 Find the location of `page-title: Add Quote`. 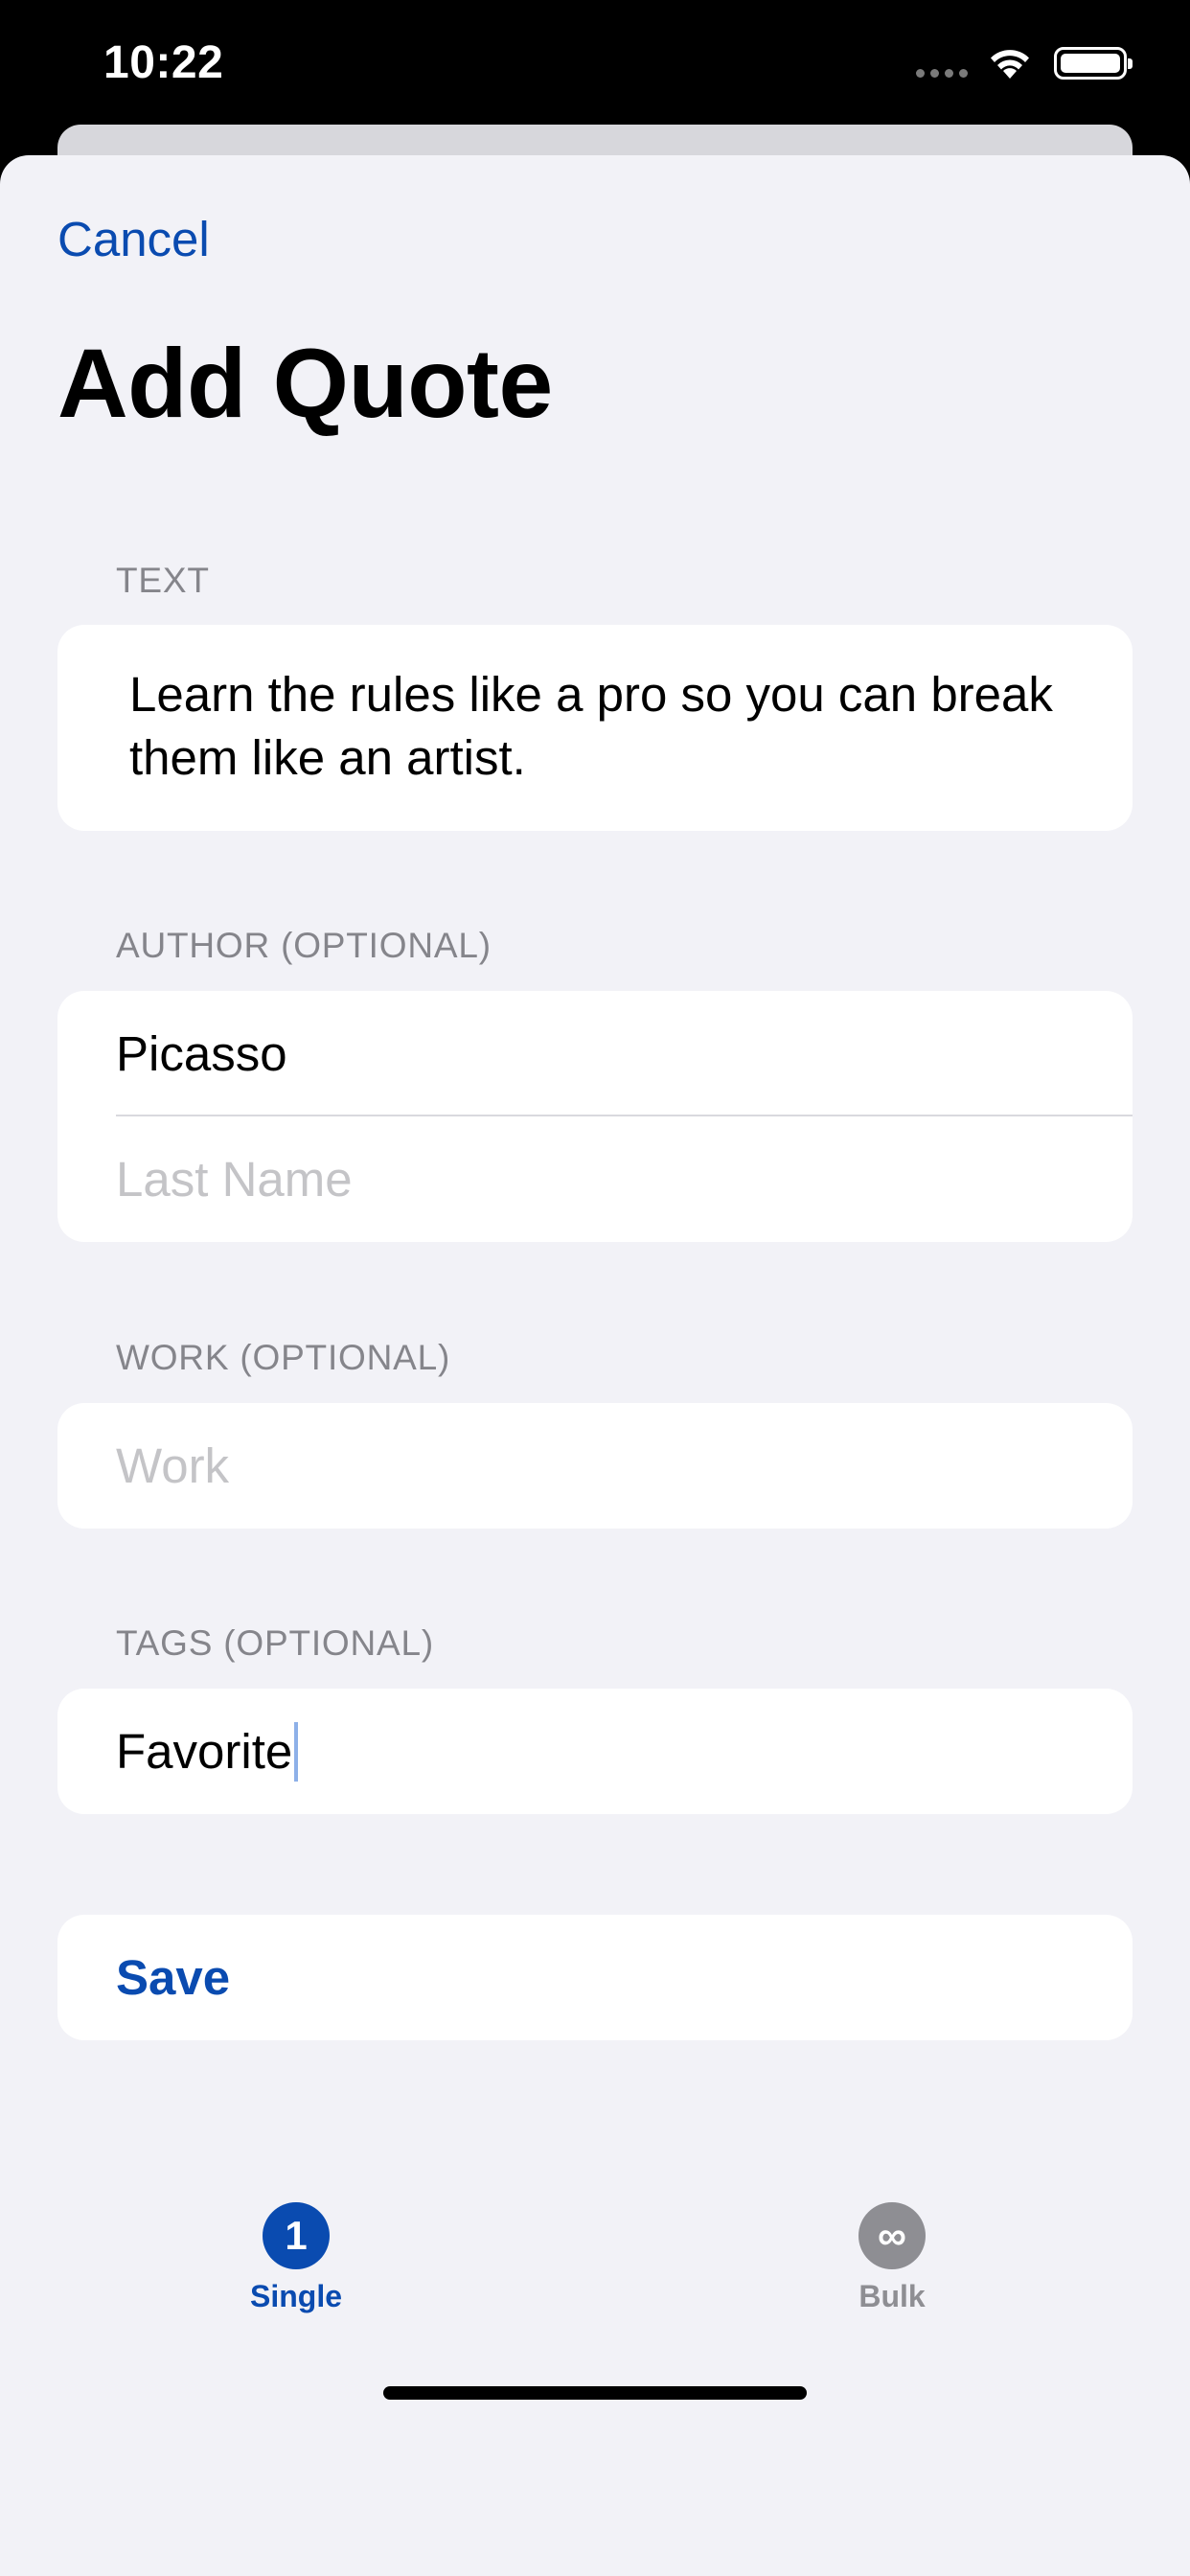

page-title: Add Quote is located at coordinates (305, 383).